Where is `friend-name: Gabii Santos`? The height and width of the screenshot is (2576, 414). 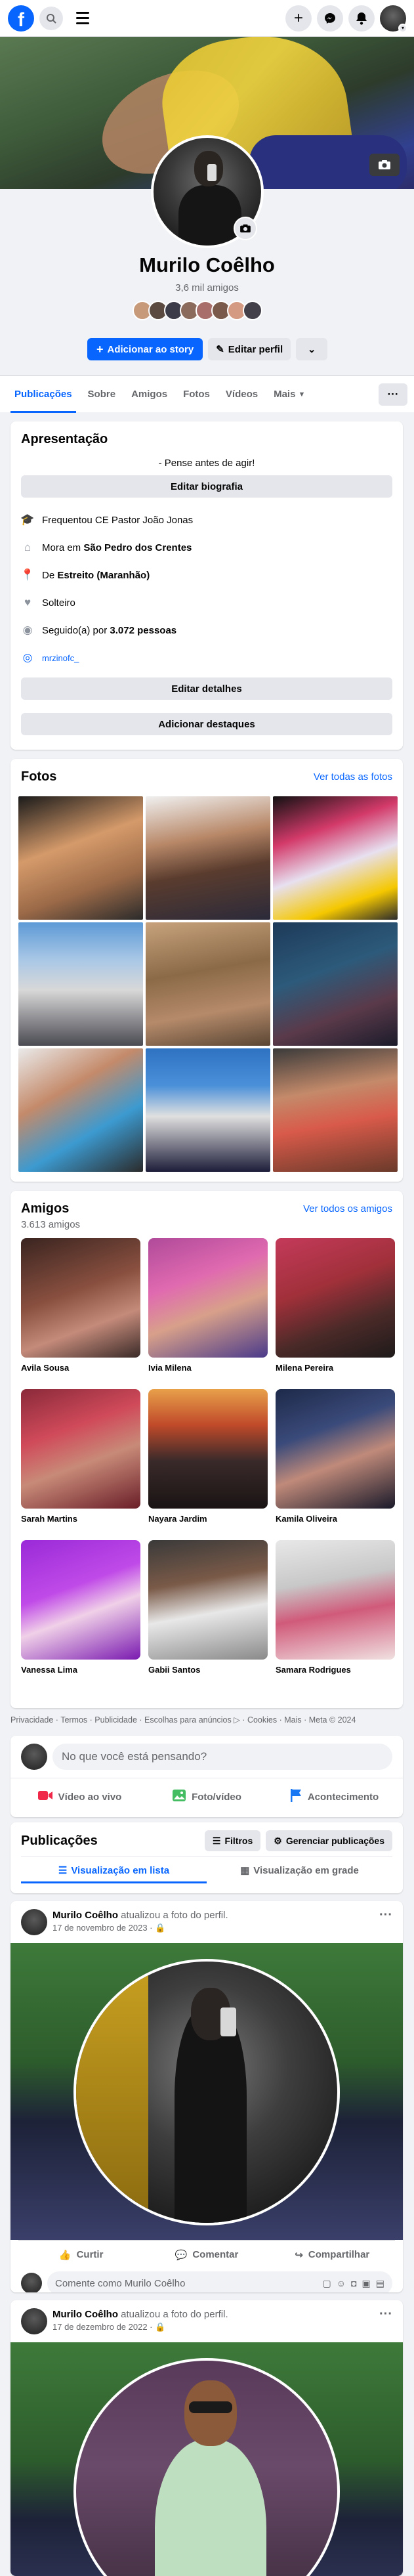
friend-name: Gabii Santos is located at coordinates (208, 1675).